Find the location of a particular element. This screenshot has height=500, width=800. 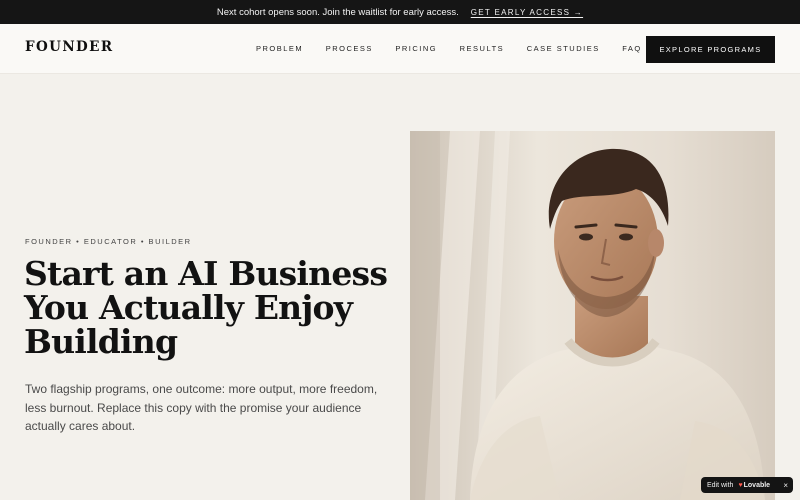

headline-line-2: You Actually Enjoy is located at coordinates (188, 307).